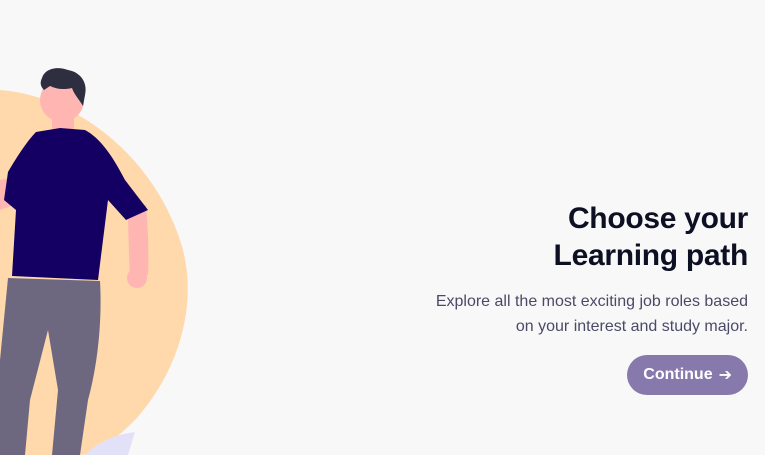 Image resolution: width=765 pixels, height=455 pixels. I want to click on title-line-2: Learning path, so click(651, 255).